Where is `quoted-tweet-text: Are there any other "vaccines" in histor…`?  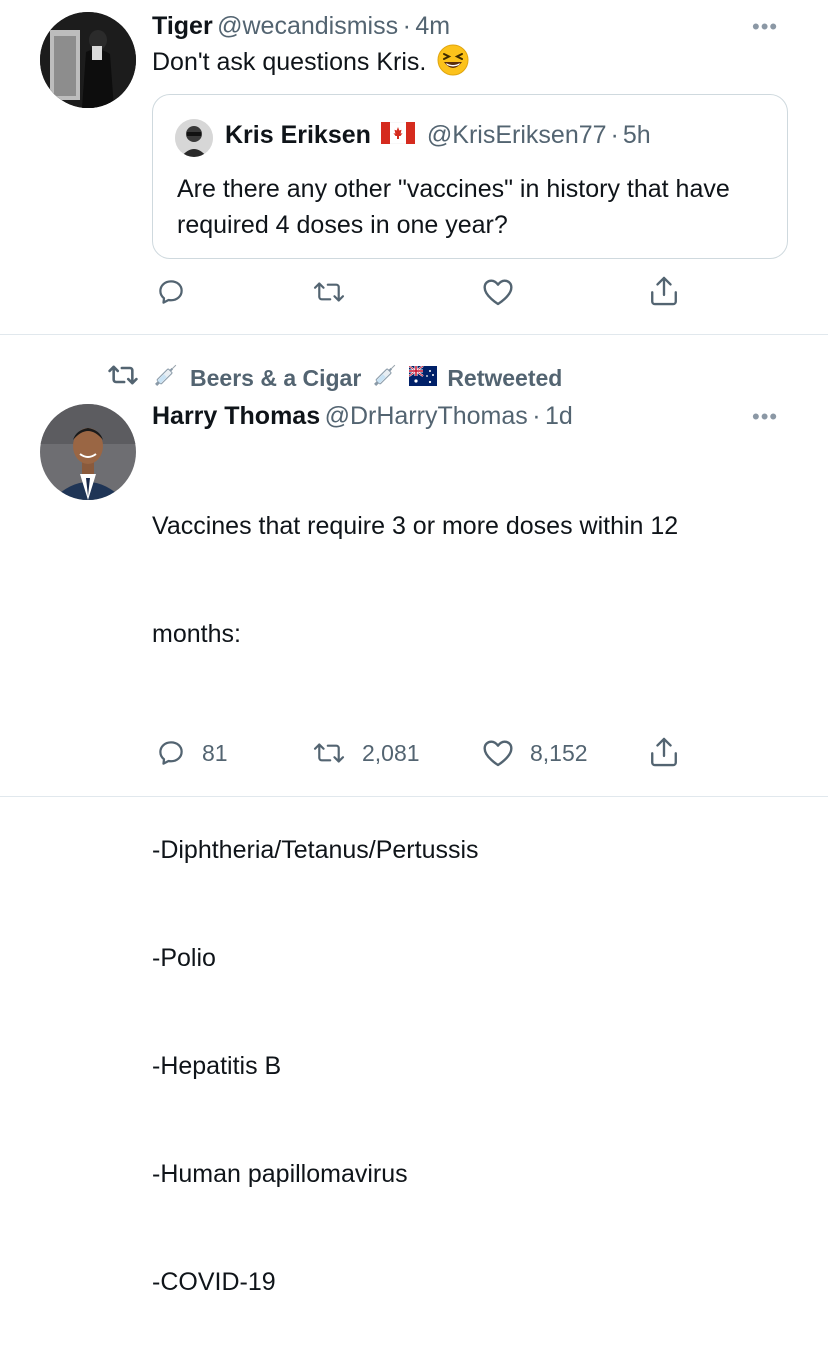
quoted-tweet-text: Are there any other "vaccines" in histor… is located at coordinates (457, 207).